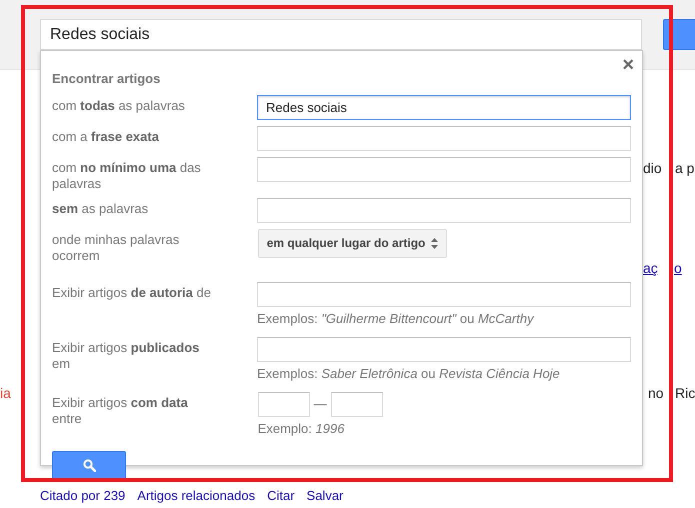  I want to click on result-link: Citado por 239, so click(83, 496).